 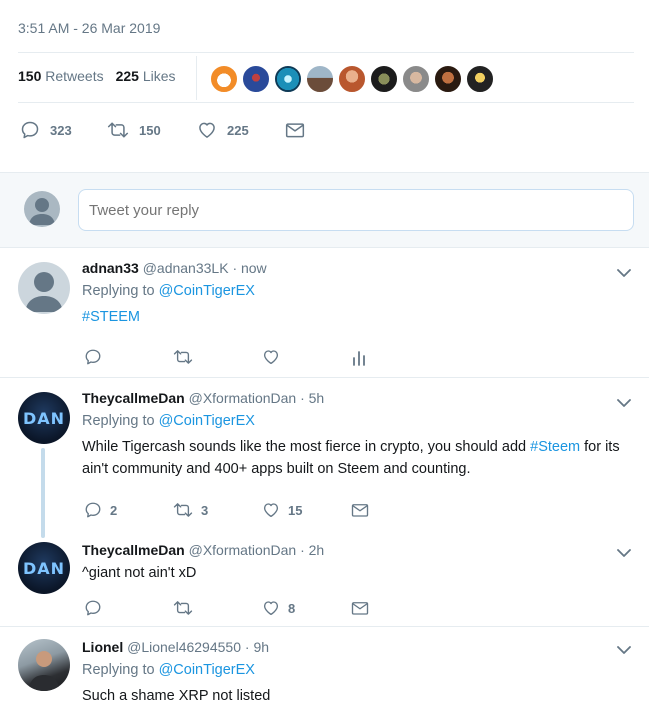 I want to click on retweet-count: 150, so click(x=150, y=130).